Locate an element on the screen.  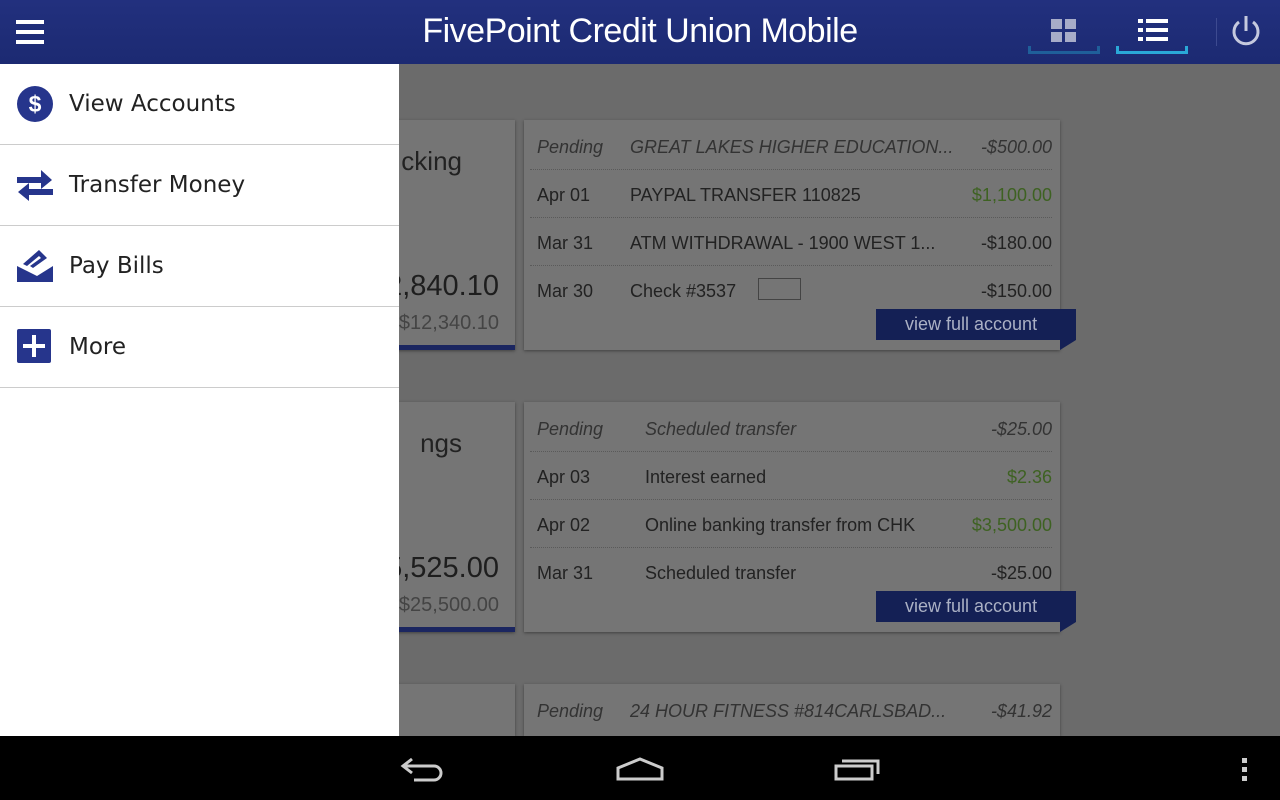
pay-bills-icon is located at coordinates (35, 266).